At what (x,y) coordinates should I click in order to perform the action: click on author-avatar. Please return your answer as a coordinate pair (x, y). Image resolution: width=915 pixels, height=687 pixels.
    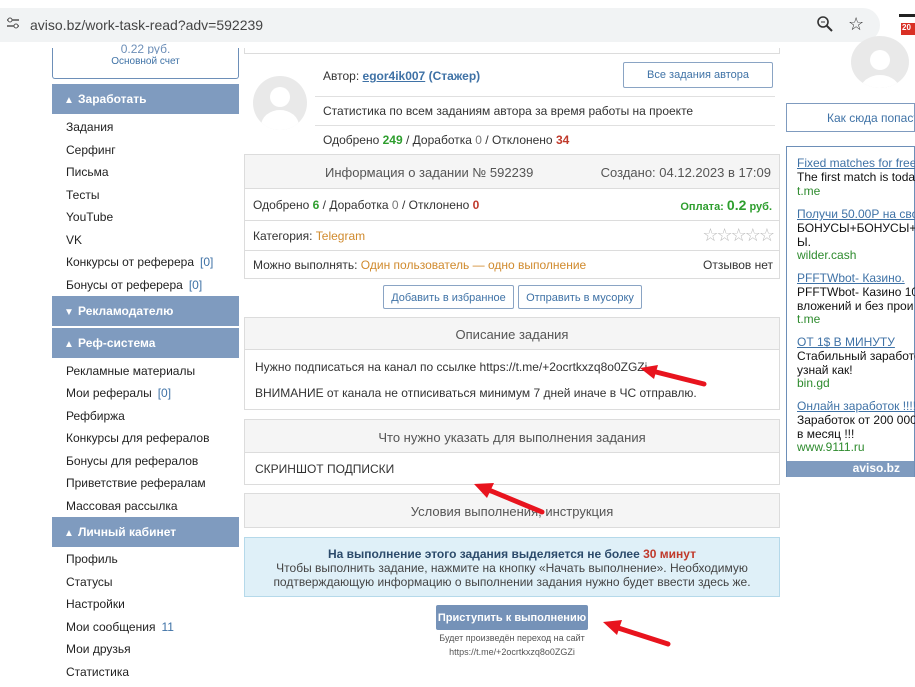
    Looking at the image, I should click on (280, 103).